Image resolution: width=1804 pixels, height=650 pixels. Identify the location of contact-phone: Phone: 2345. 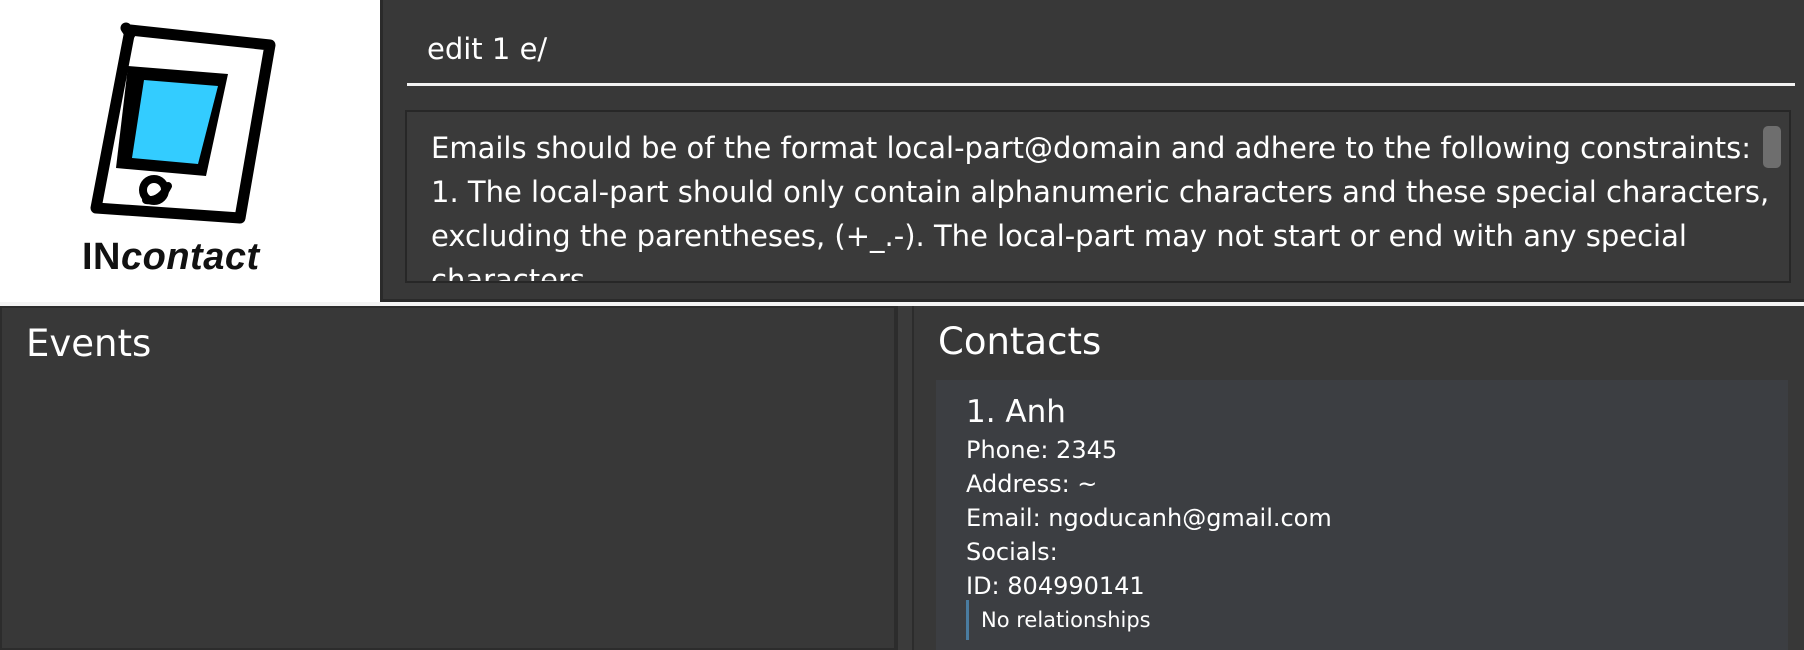
(1042, 450).